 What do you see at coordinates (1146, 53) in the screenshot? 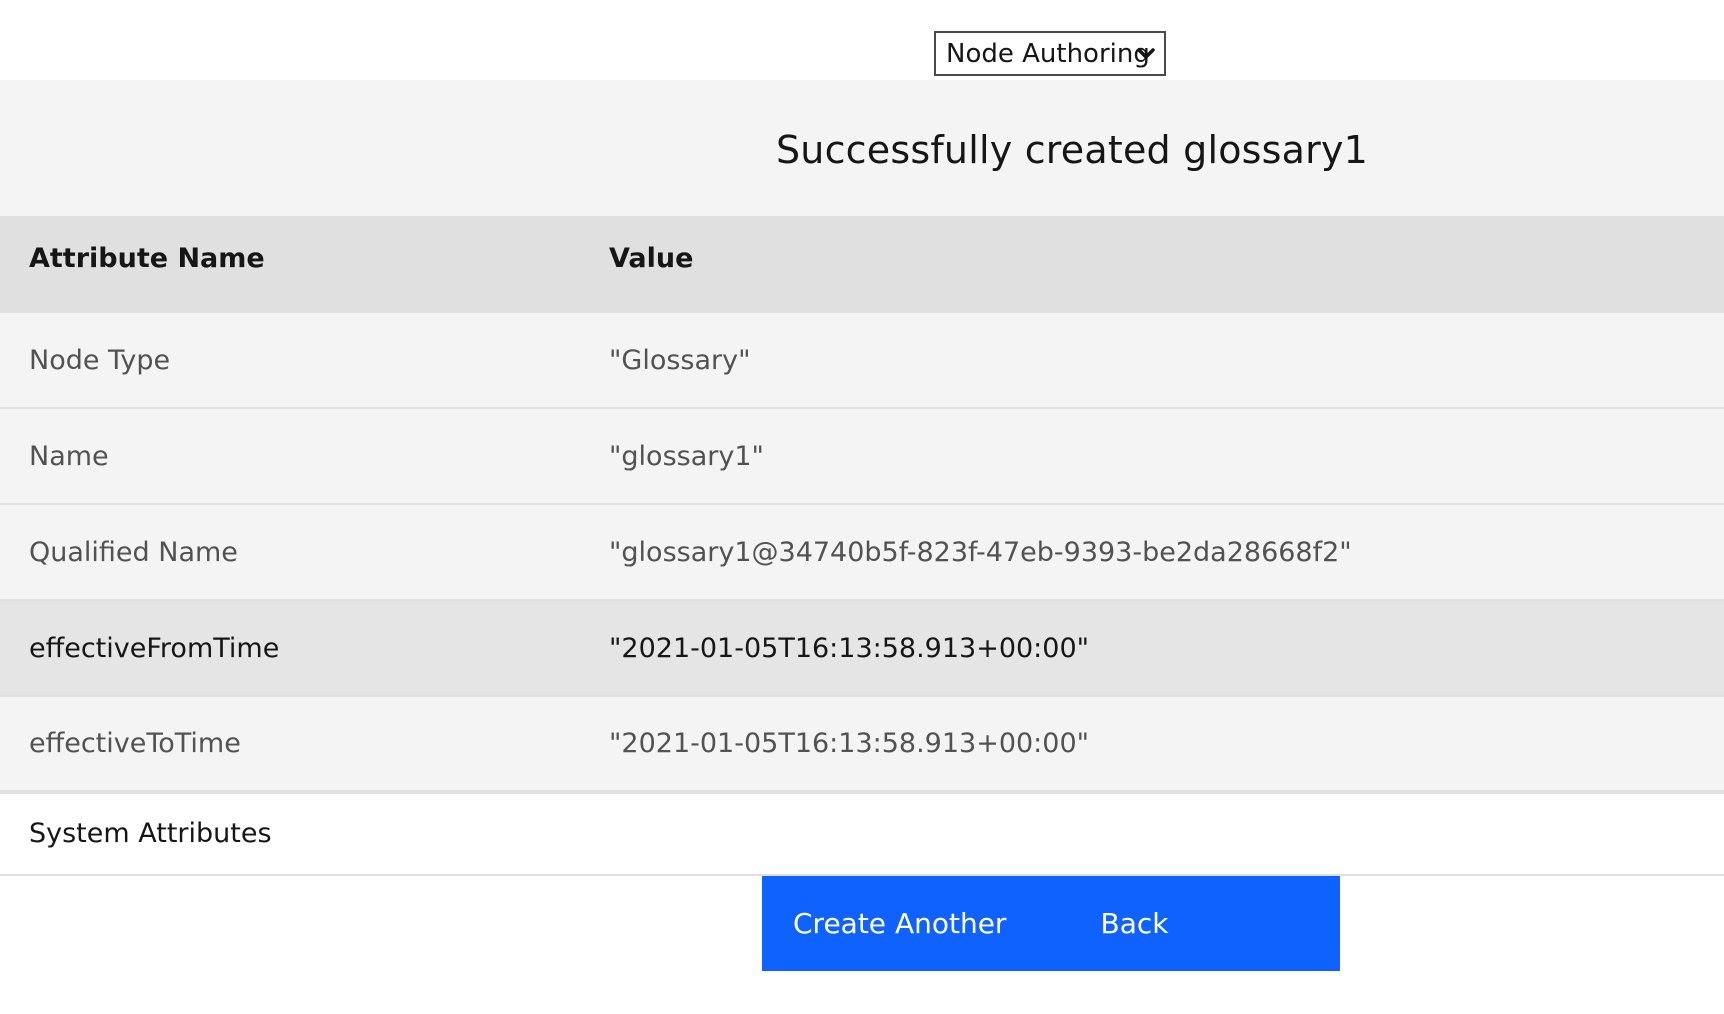
I see `chevron-down-icon` at bounding box center [1146, 53].